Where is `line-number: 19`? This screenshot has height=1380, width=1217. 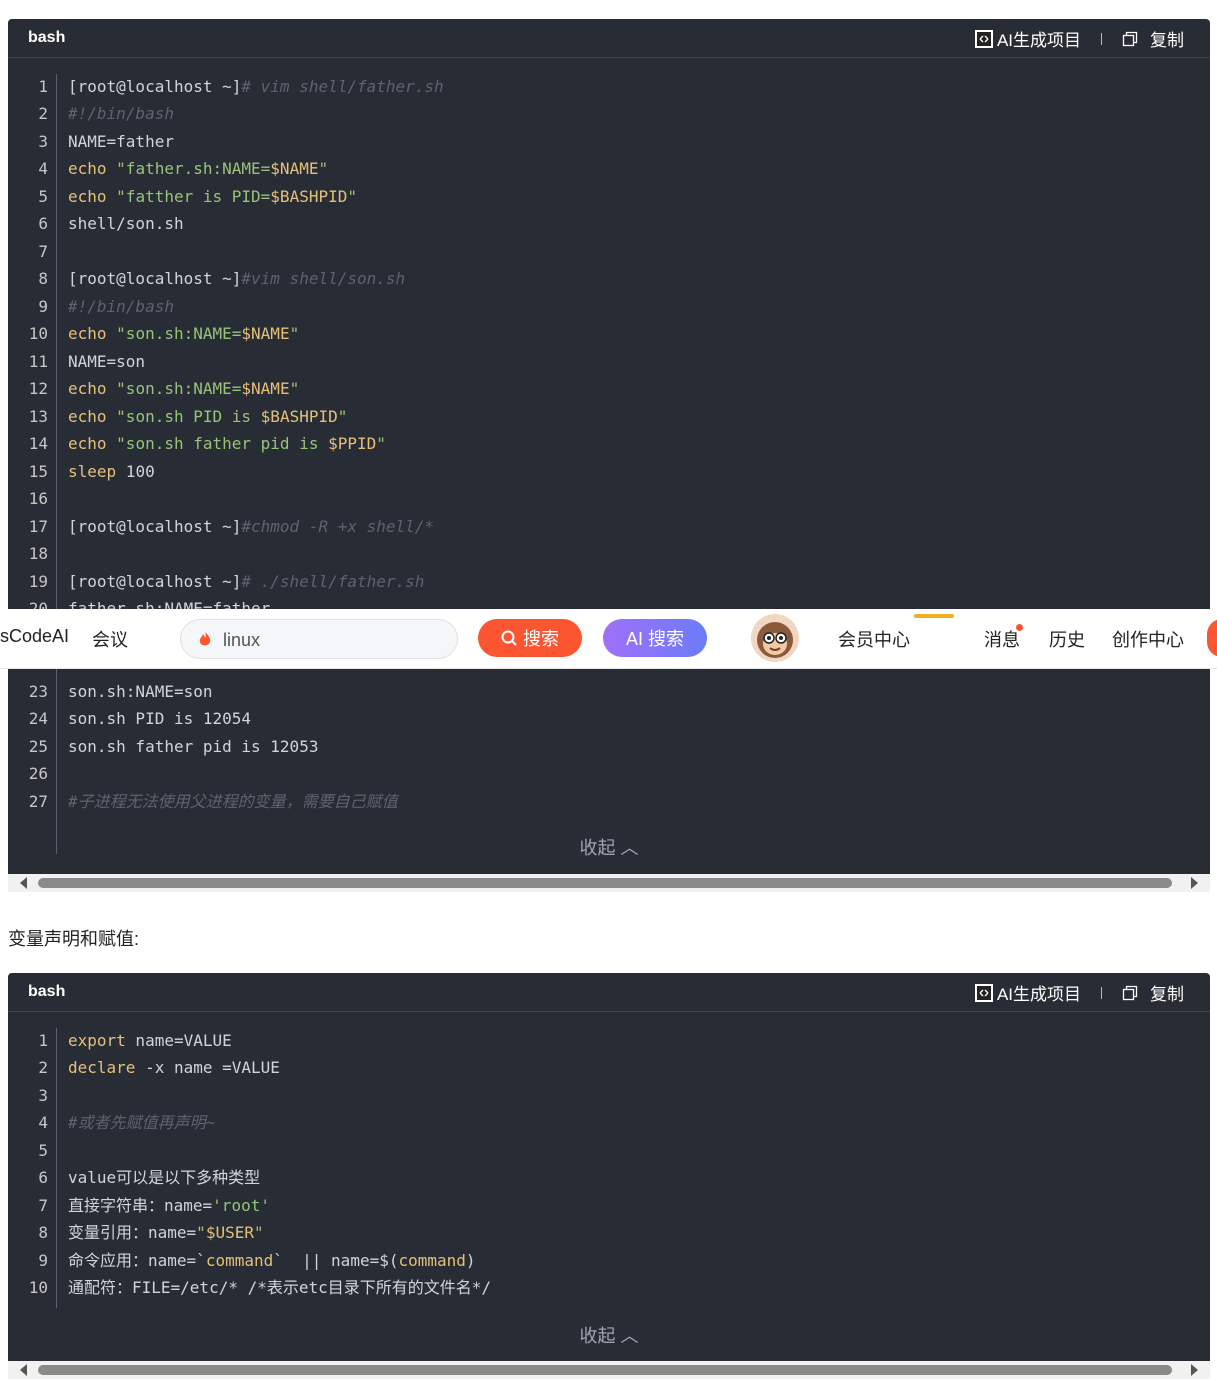
line-number: 19 is located at coordinates (38, 581).